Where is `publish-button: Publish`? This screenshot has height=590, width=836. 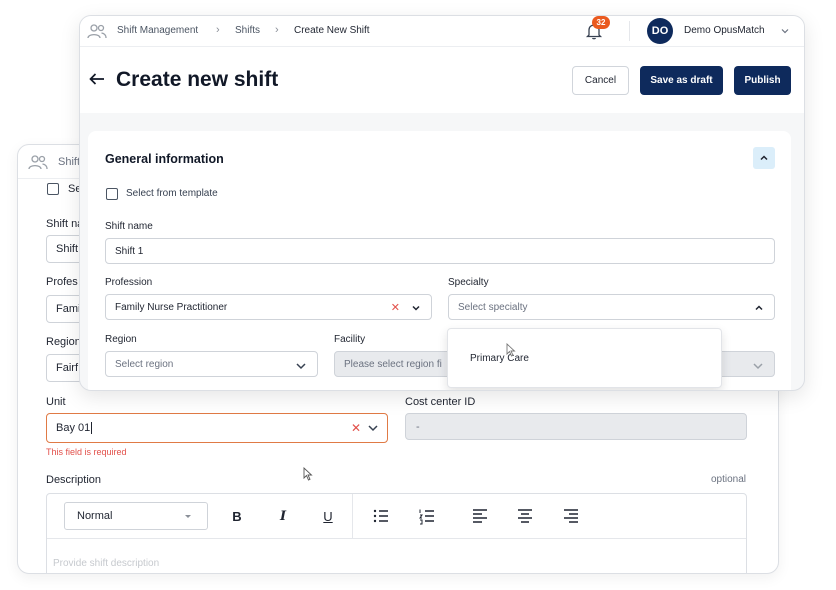 publish-button: Publish is located at coordinates (762, 80).